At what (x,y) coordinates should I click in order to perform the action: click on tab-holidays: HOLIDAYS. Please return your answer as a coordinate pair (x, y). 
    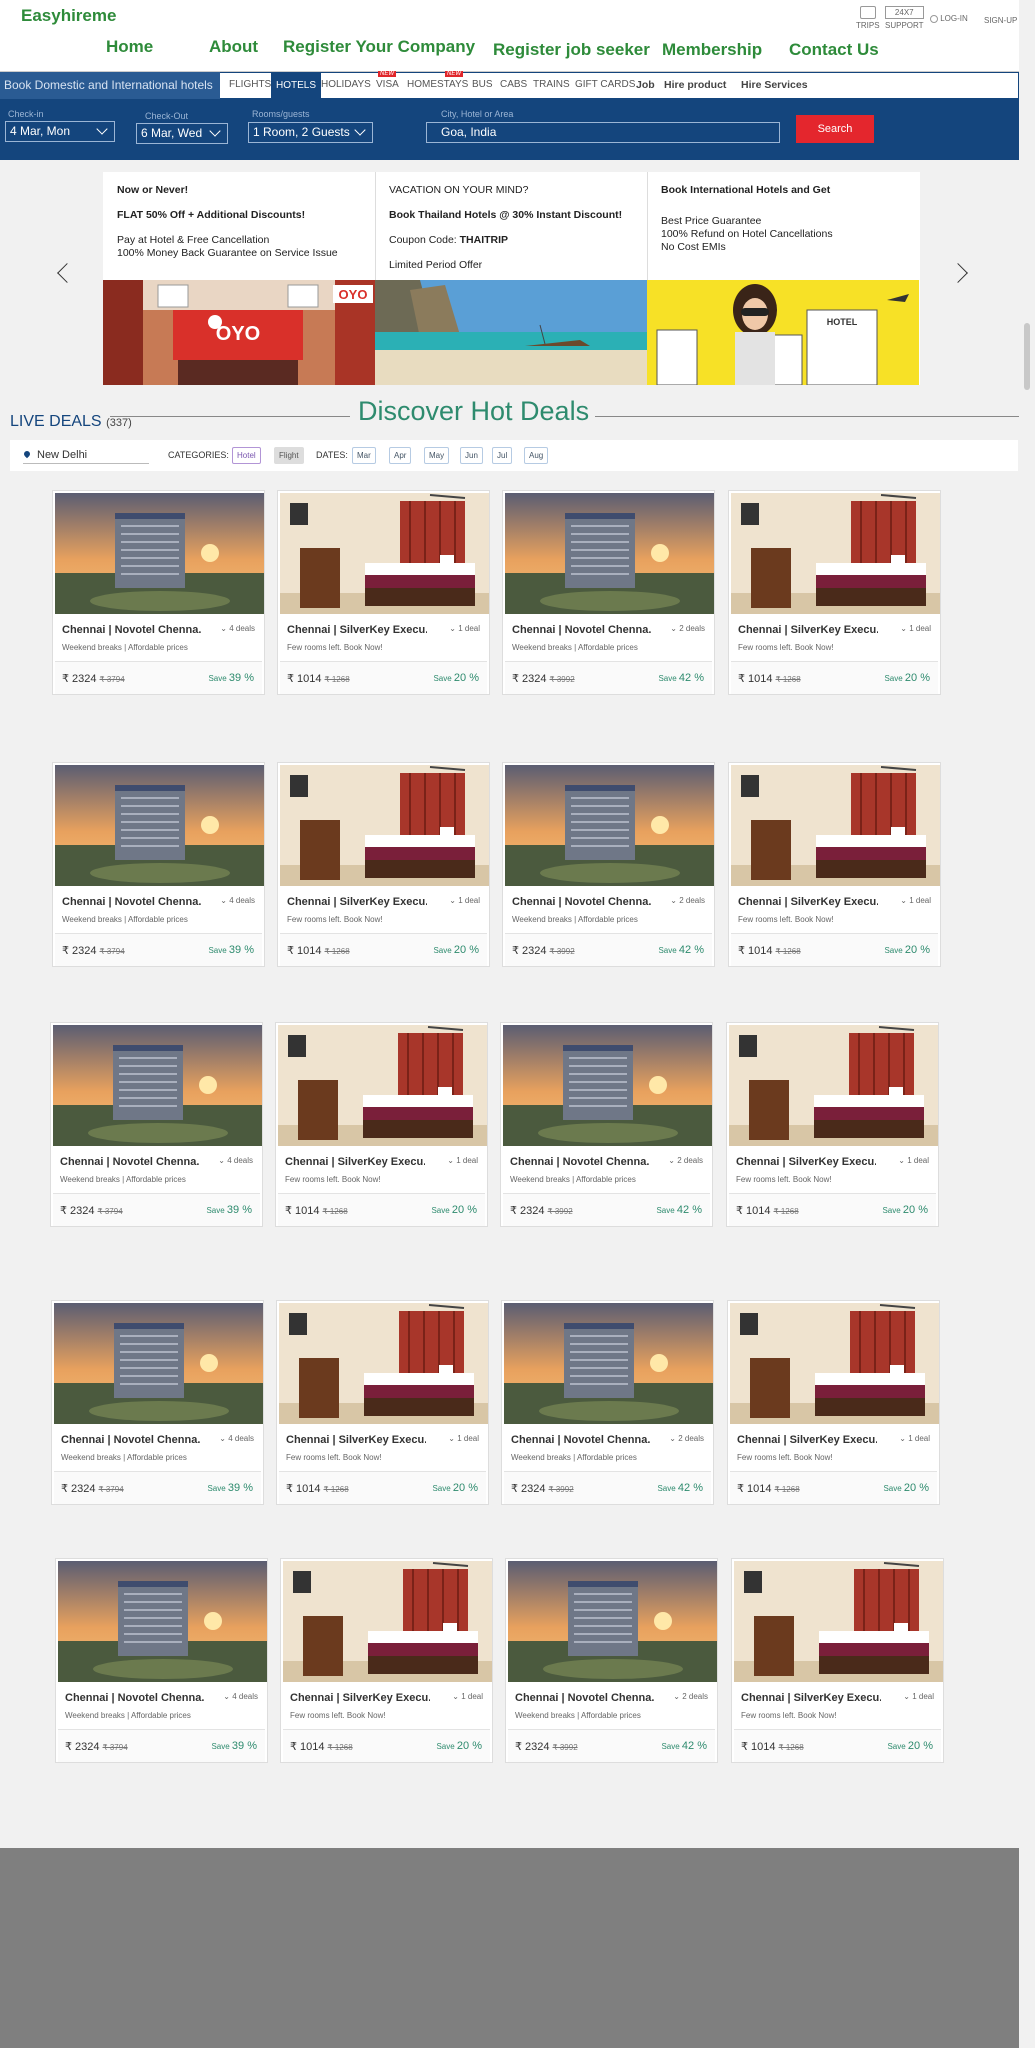
    Looking at the image, I should click on (346, 84).